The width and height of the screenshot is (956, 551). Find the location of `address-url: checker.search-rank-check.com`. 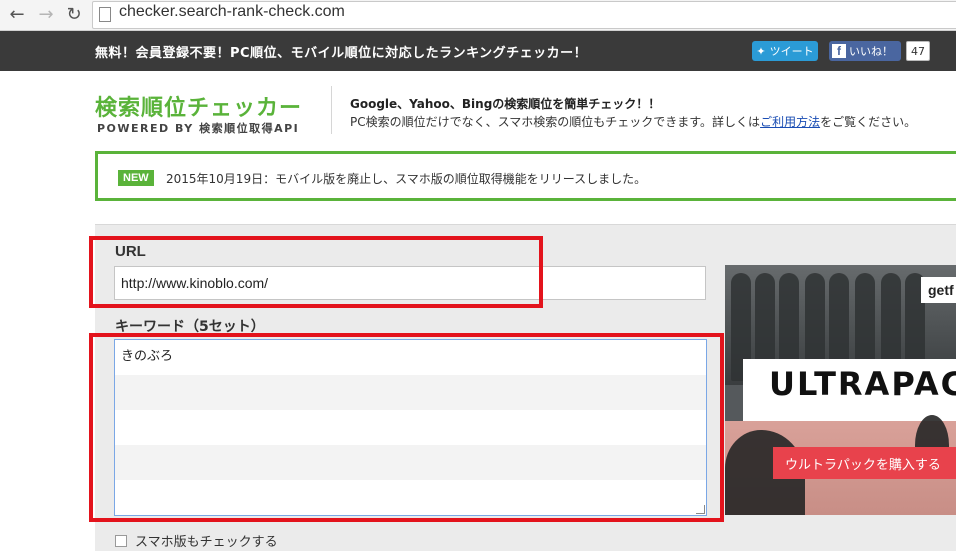

address-url: checker.search-rank-check.com is located at coordinates (232, 12).